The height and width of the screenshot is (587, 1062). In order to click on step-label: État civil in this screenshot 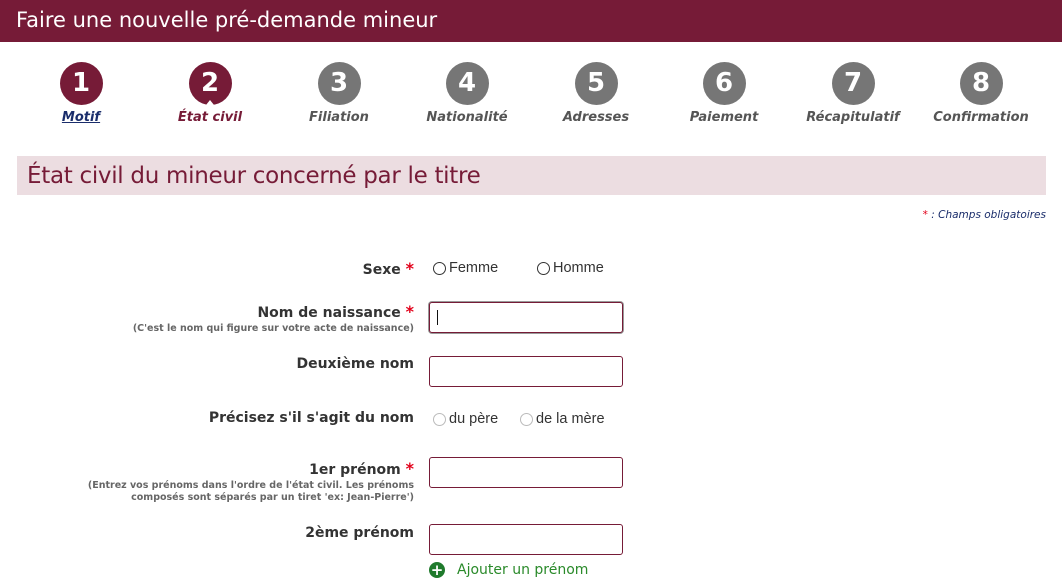, I will do `click(210, 117)`.